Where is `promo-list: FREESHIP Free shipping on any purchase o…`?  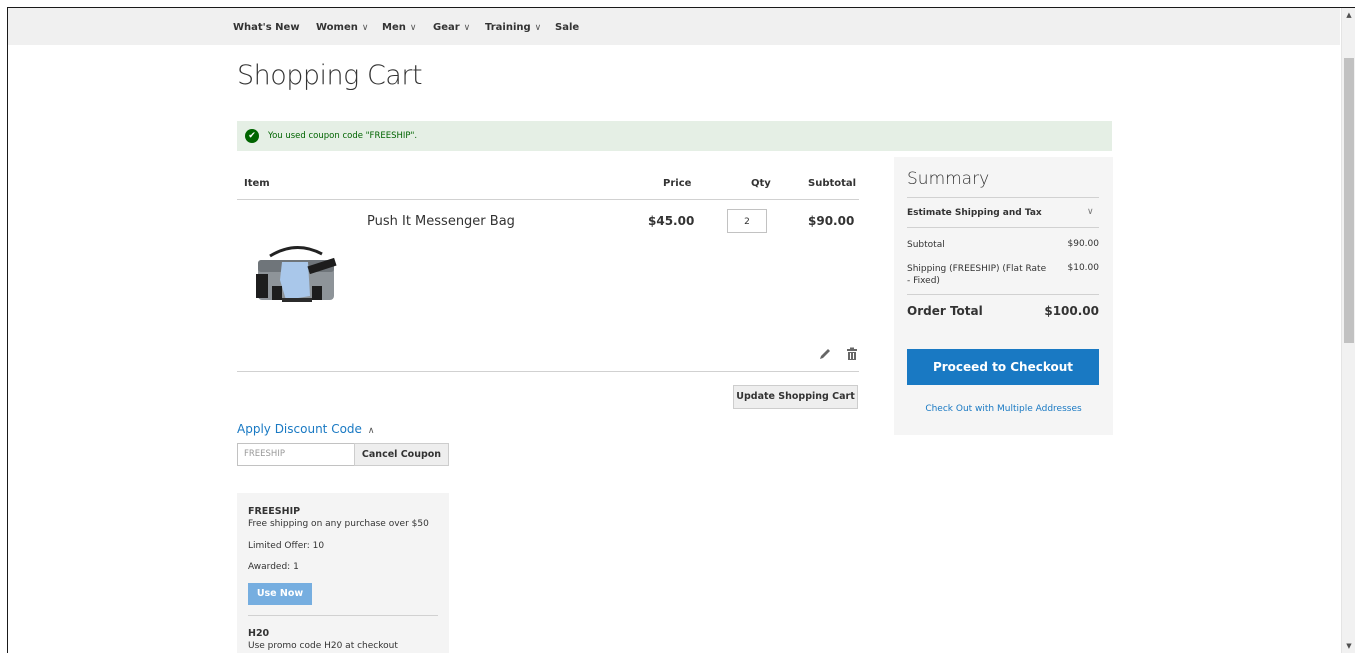 promo-list: FREESHIP Free shipping on any purchase o… is located at coordinates (343, 573).